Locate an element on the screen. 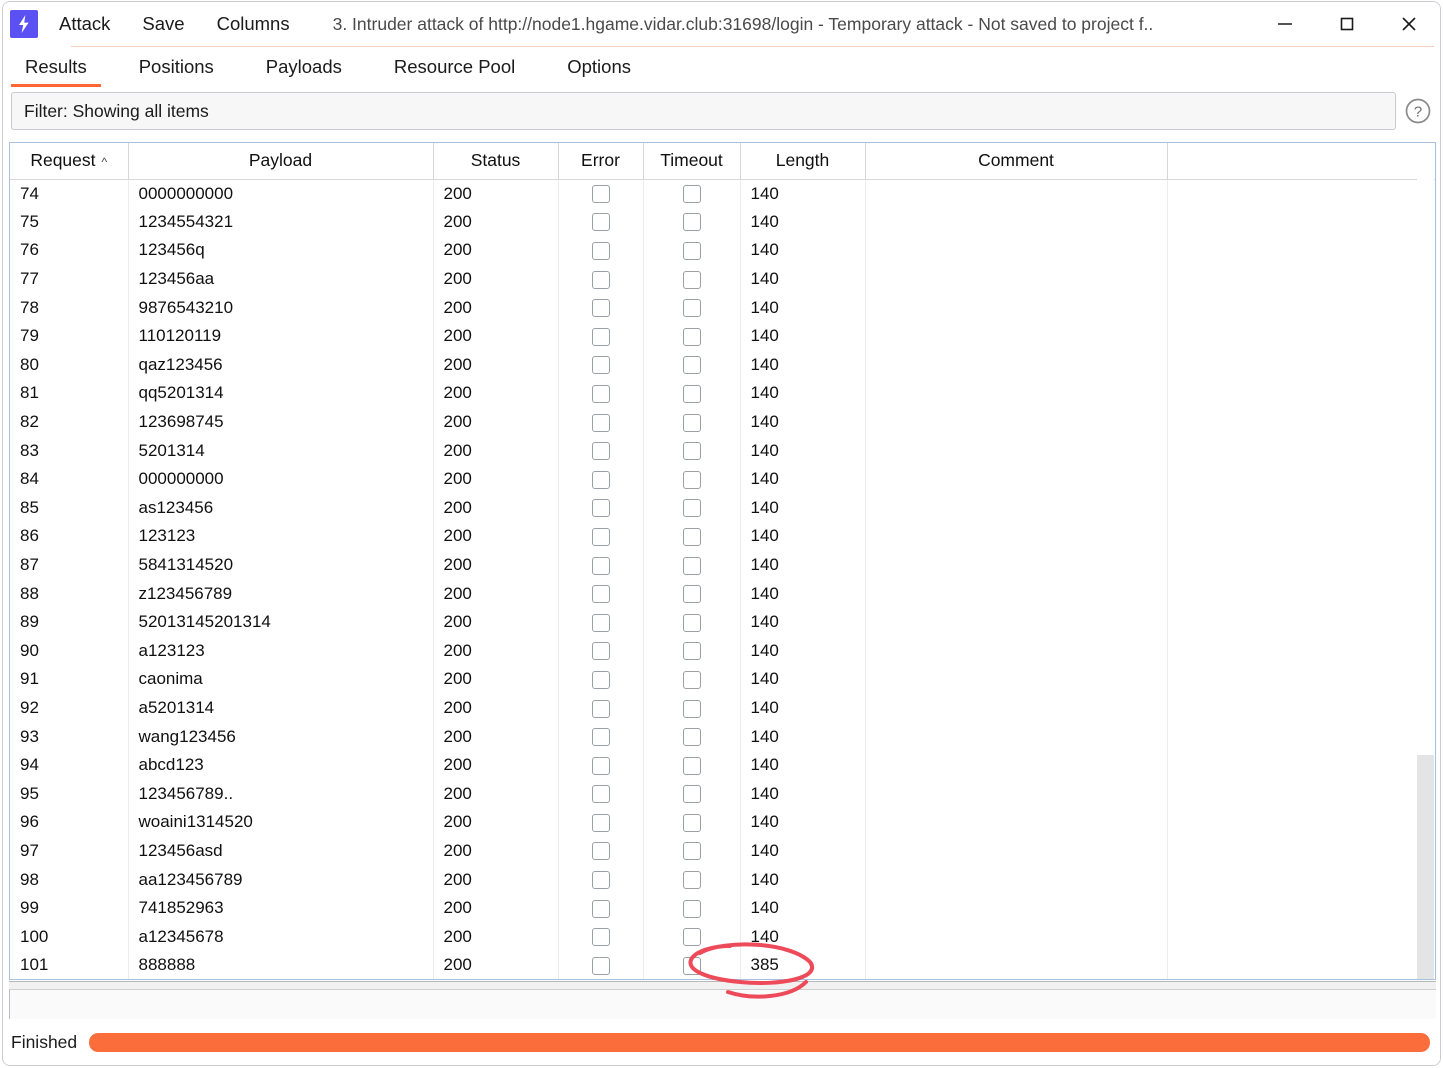 The image size is (1443, 1068). maximize-button is located at coordinates (1347, 24).